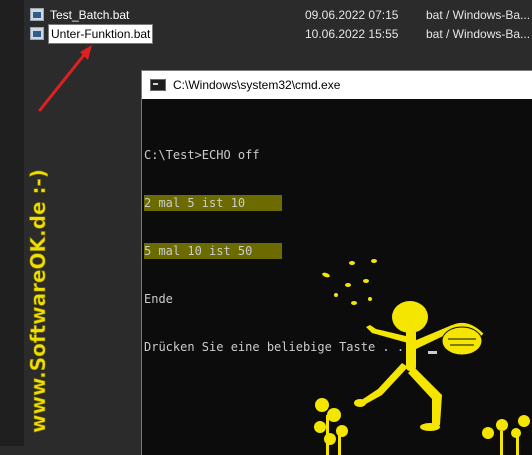  I want to click on cmd-titlebar: C:\Windows\system32\cmd.exe, so click(337, 85).